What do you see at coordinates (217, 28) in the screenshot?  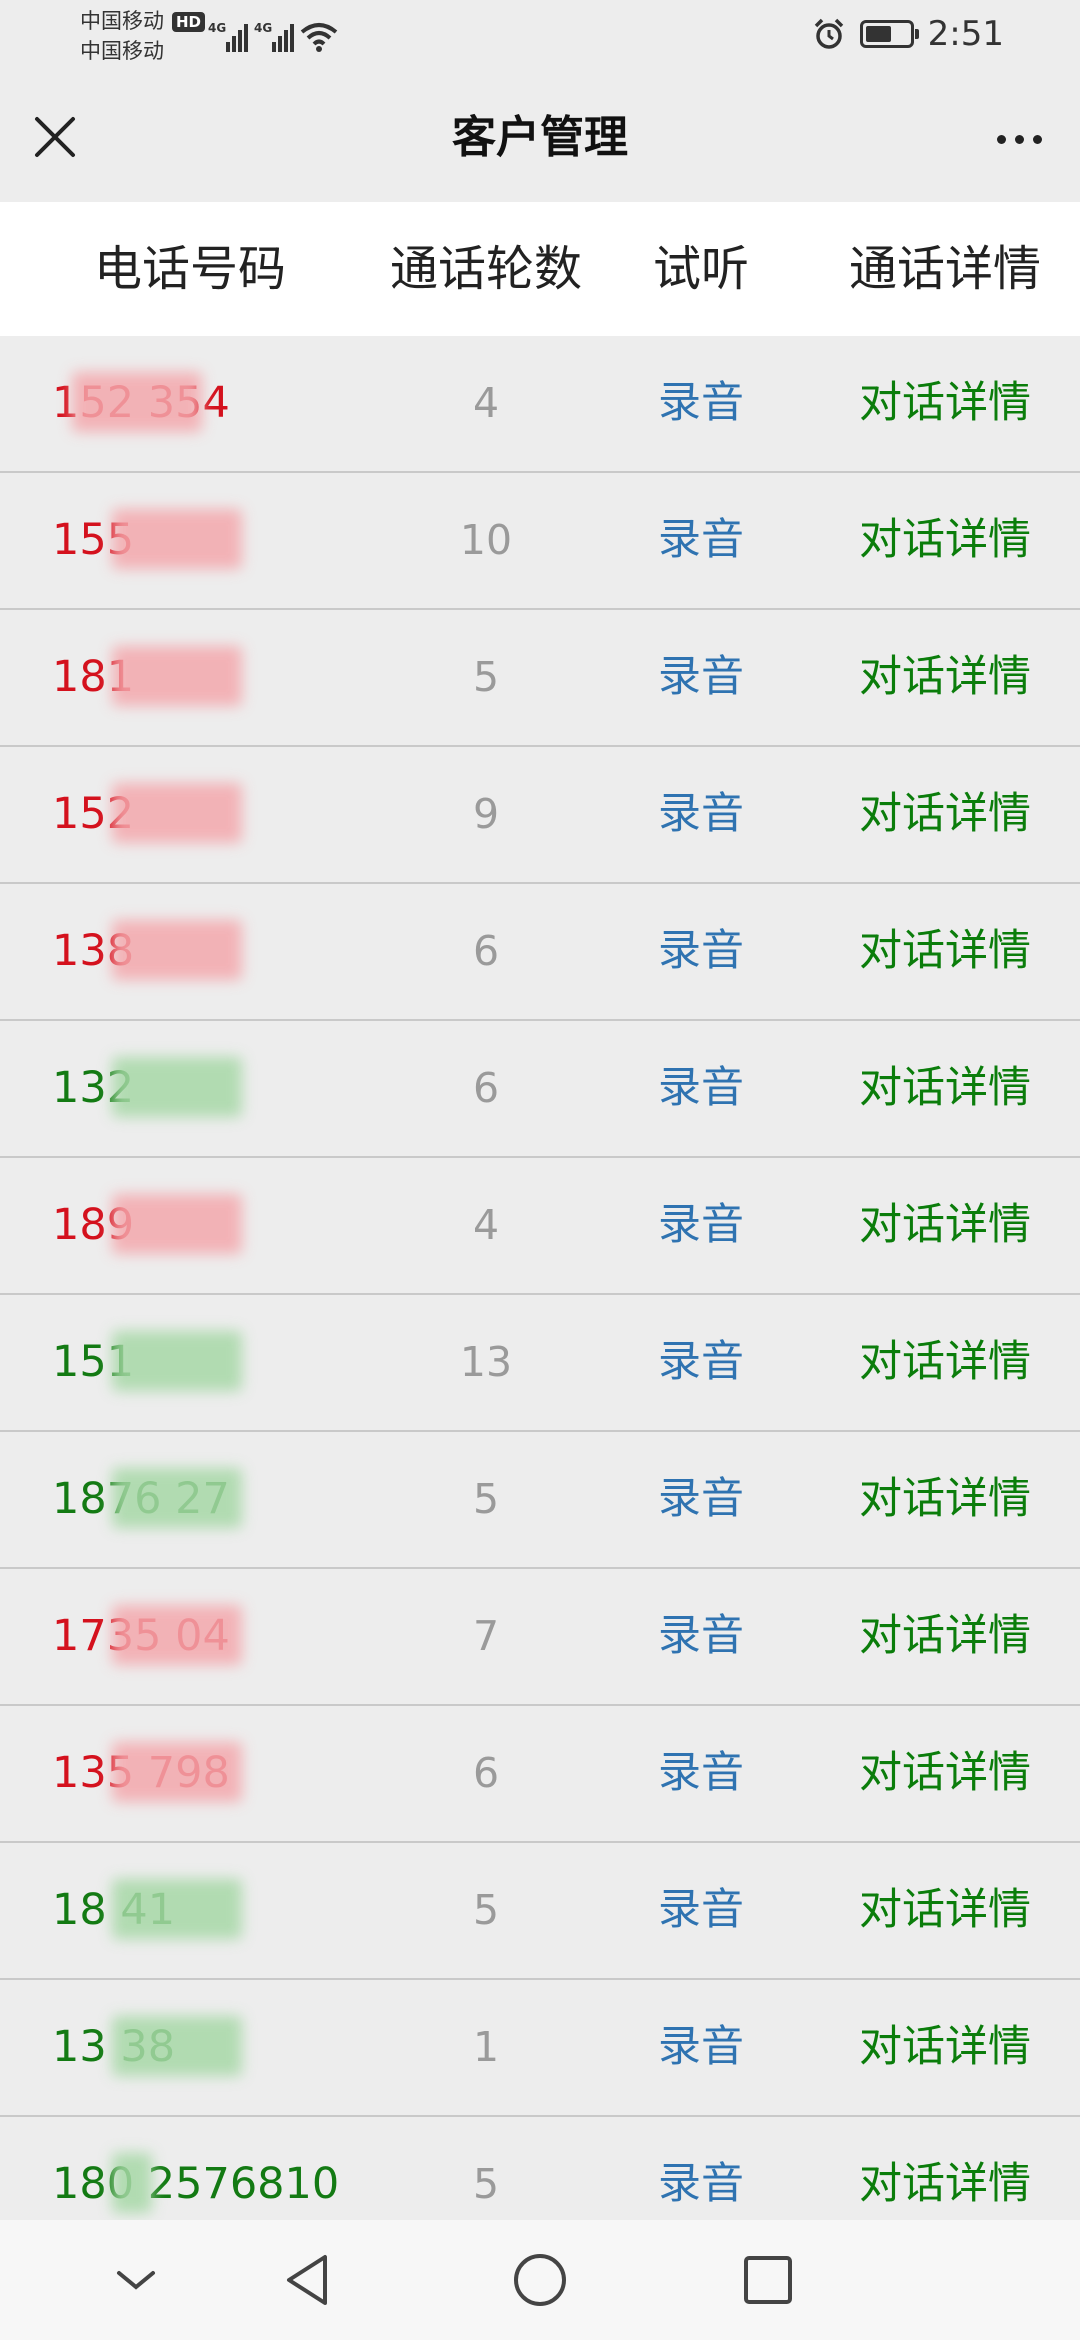 I see `network-type-1: 4G` at bounding box center [217, 28].